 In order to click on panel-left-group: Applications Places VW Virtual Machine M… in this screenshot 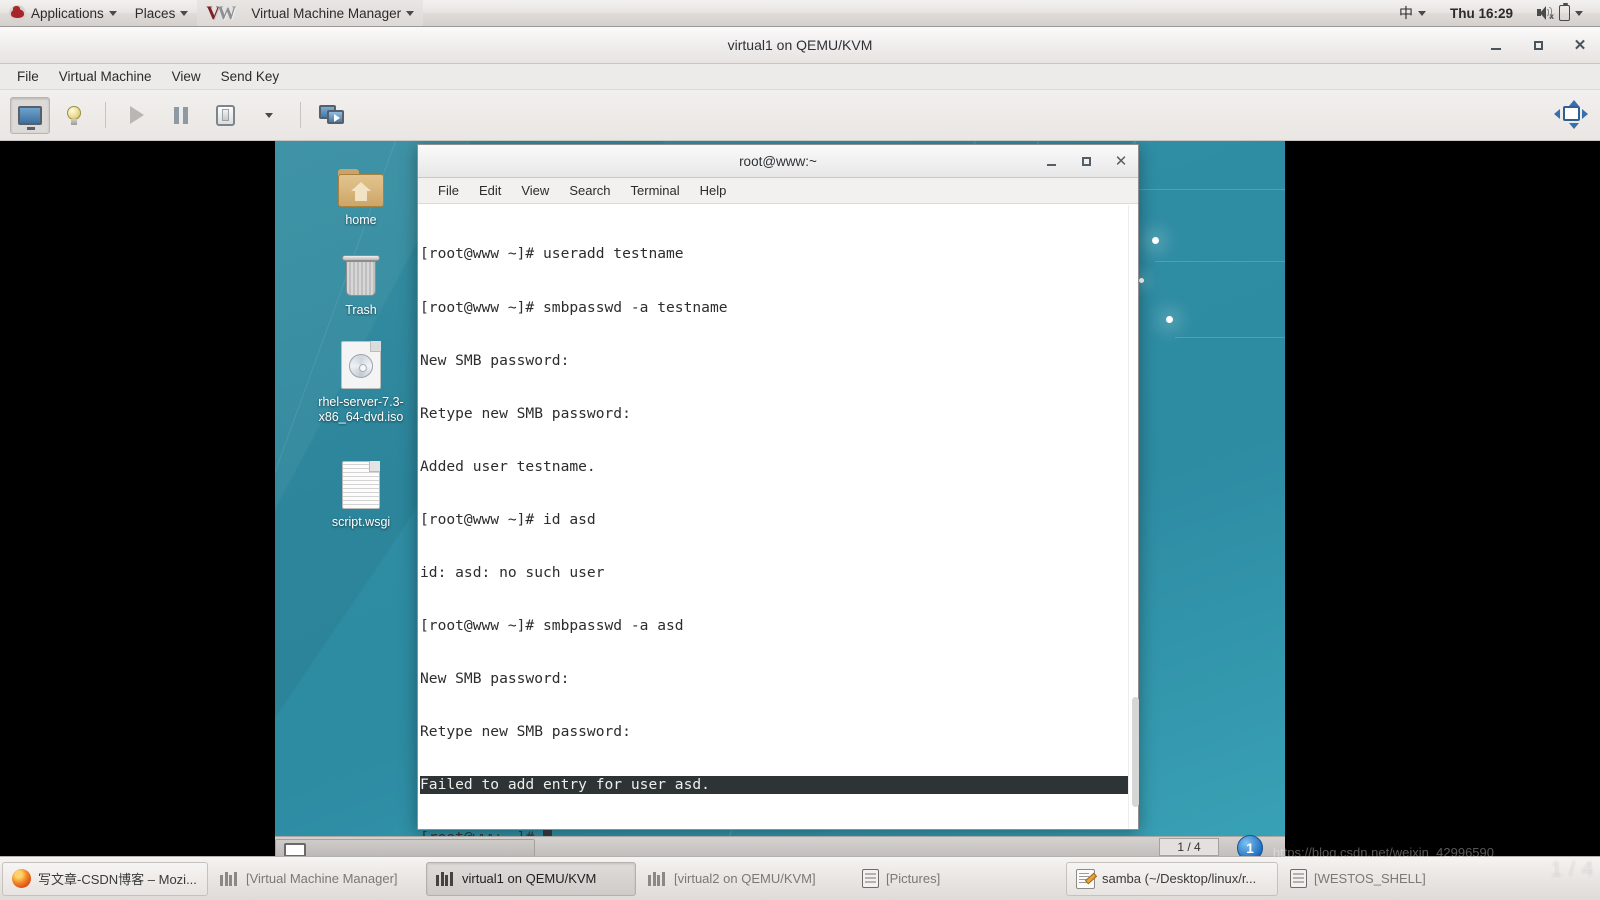, I will do `click(212, 13)`.